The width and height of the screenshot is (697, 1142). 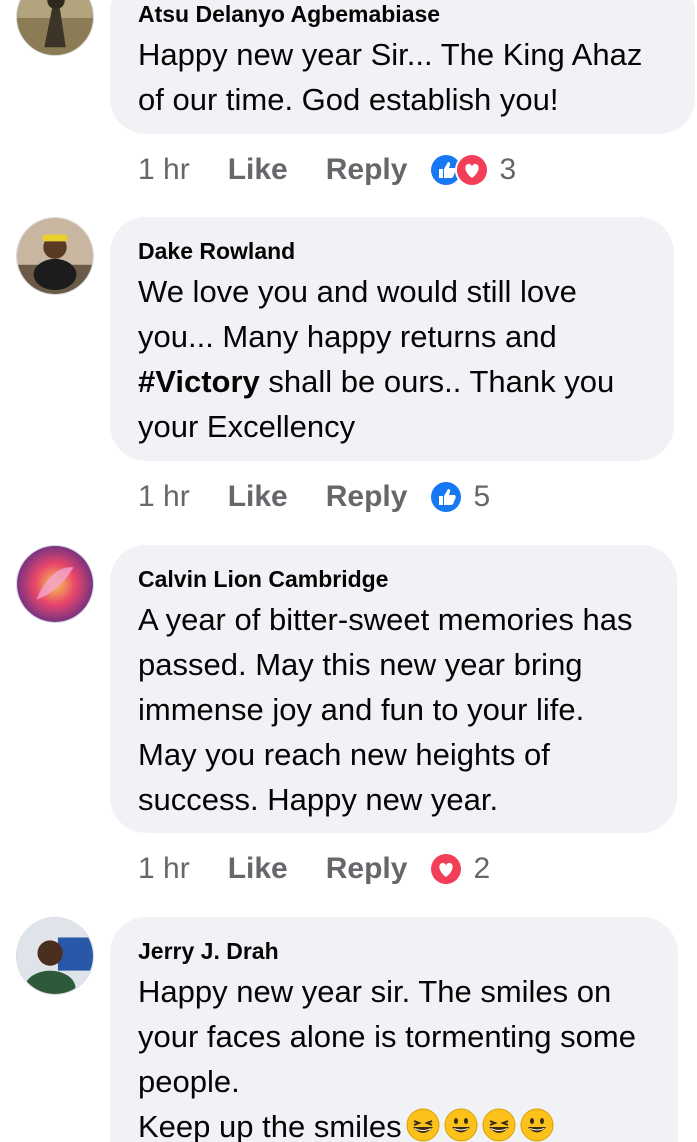 I want to click on comment-text-part: Keep up the smiles, so click(x=270, y=1125).